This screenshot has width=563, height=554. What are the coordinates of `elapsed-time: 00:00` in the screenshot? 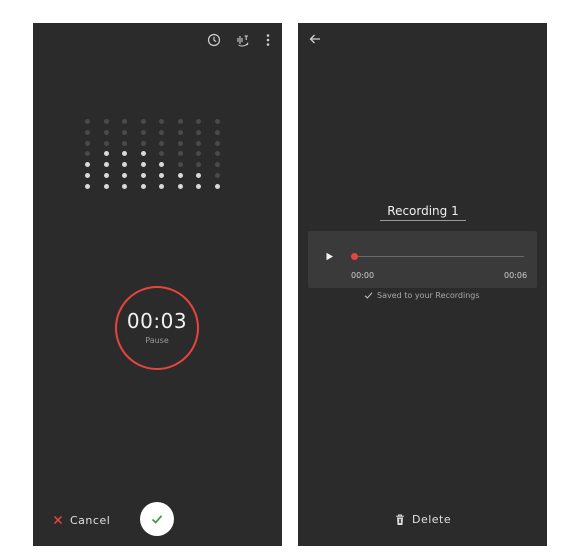 It's located at (363, 275).